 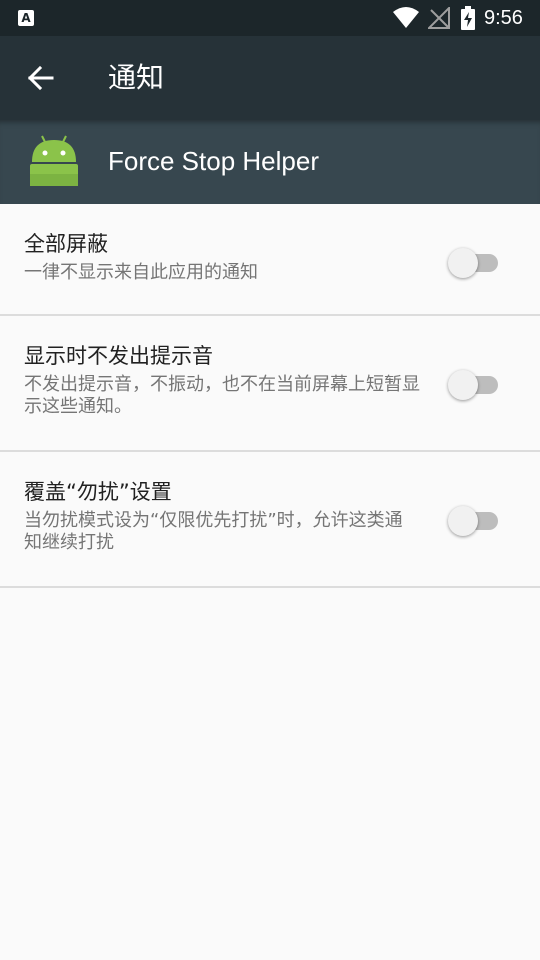 I want to click on app-header: Force Stop Helper, so click(x=270, y=162).